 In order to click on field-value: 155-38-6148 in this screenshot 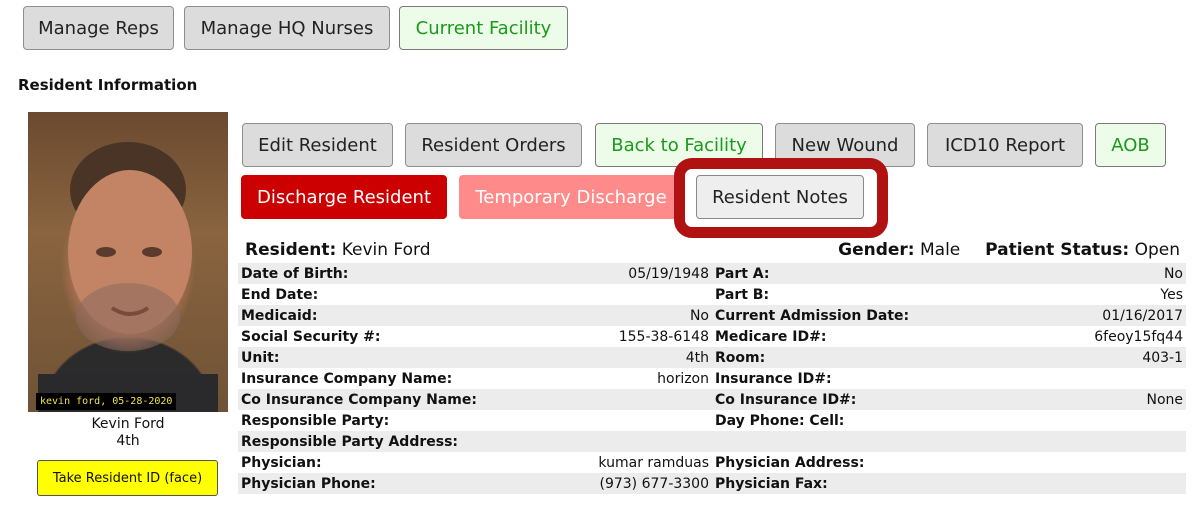, I will do `click(663, 336)`.